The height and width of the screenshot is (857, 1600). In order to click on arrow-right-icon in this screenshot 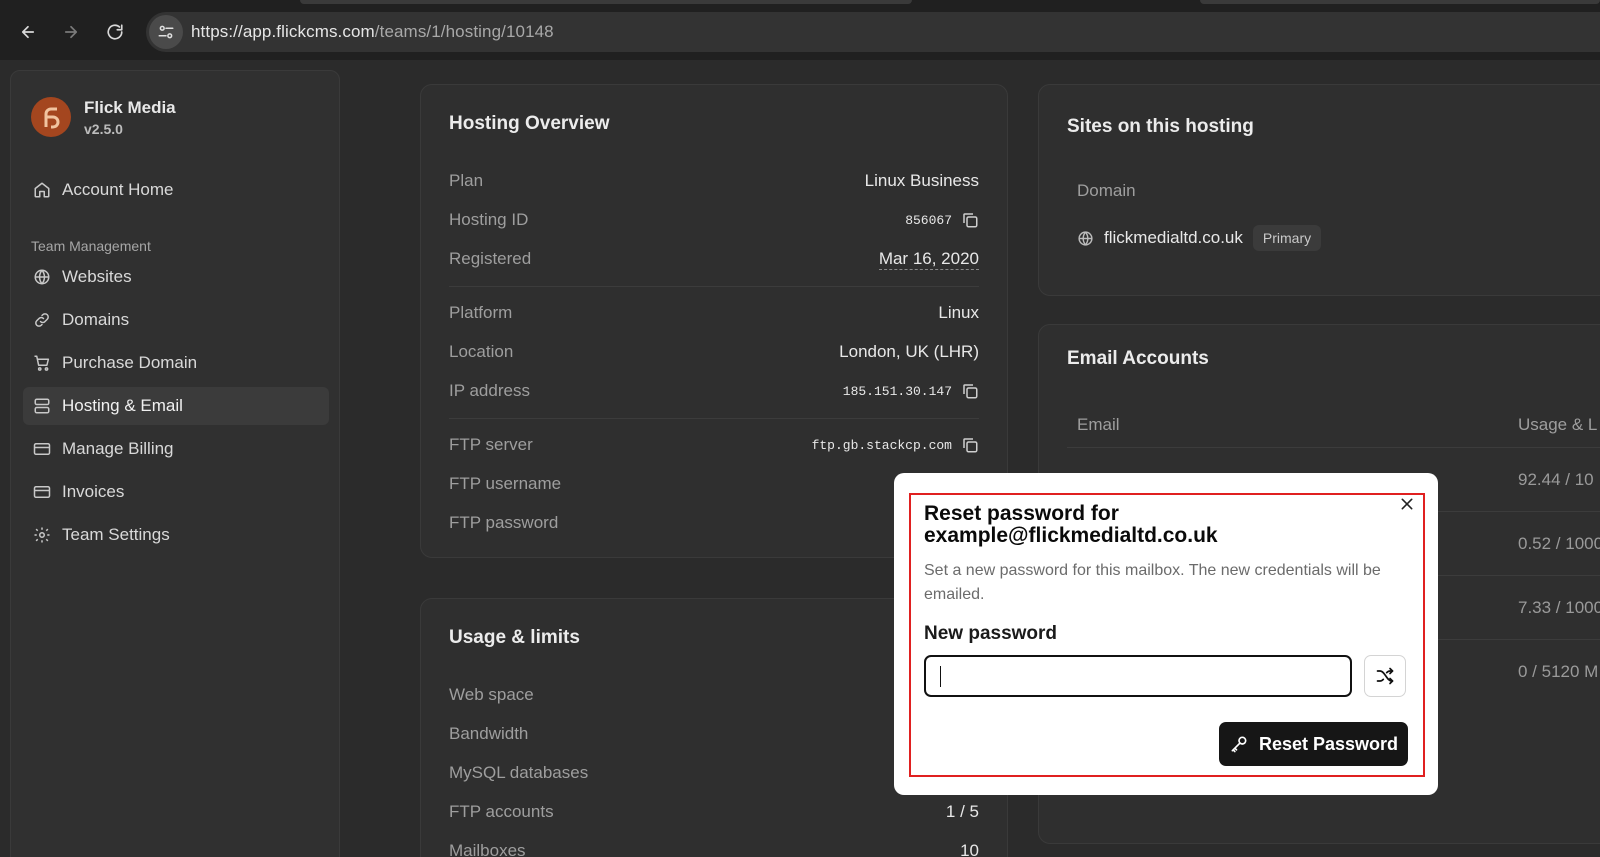, I will do `click(71, 32)`.